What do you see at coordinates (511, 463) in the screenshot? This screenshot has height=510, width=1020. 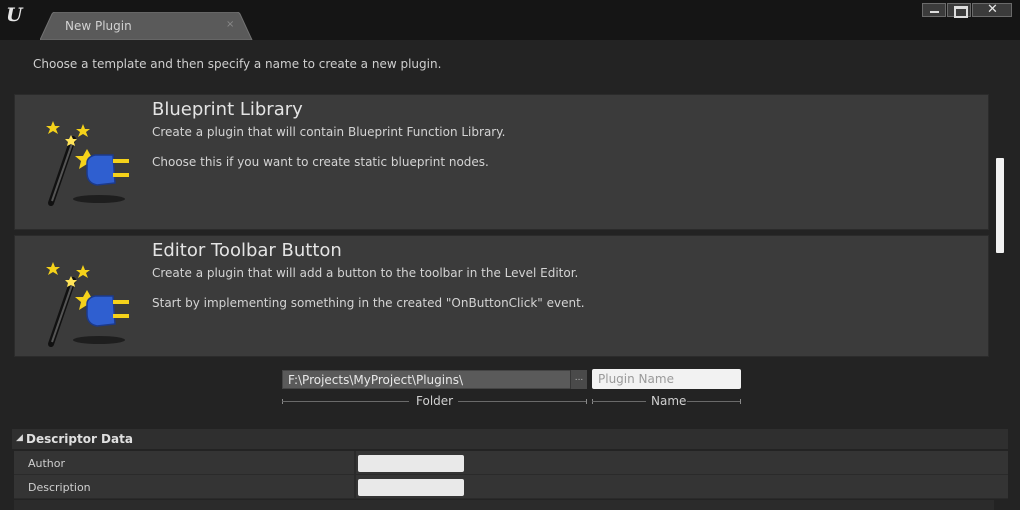 I see `property-row-author: Author` at bounding box center [511, 463].